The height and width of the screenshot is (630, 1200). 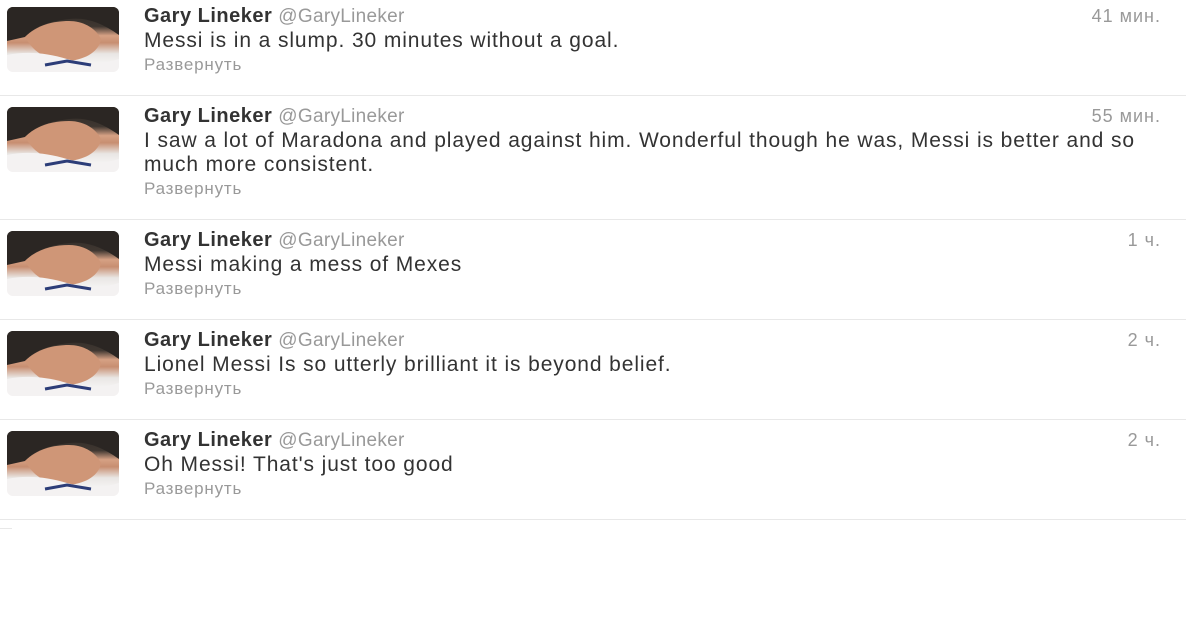 I want to click on tweet-text: Oh Messi! That's just too good, so click(x=299, y=464).